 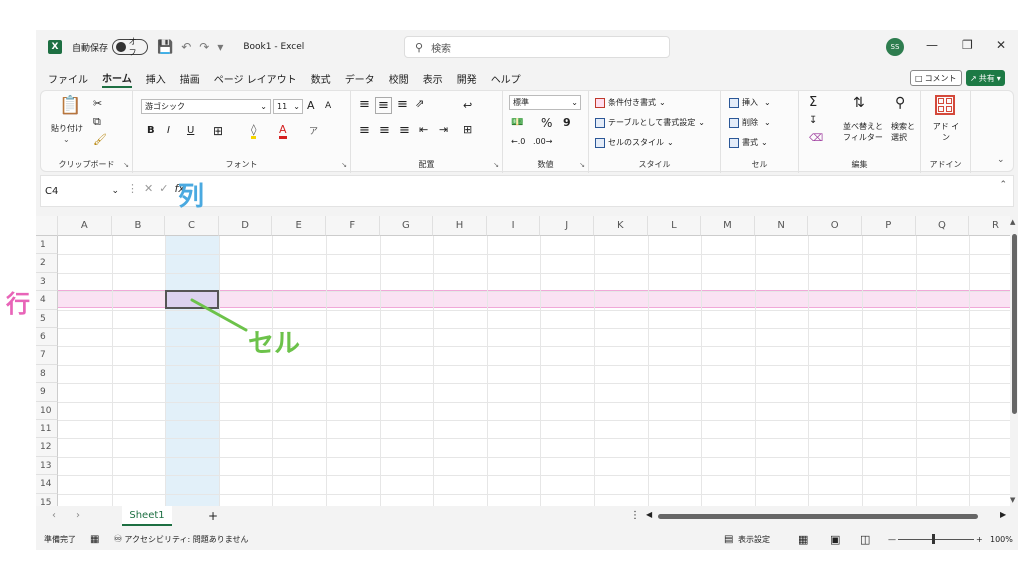 I want to click on row-header-10: 10, so click(x=47, y=410).